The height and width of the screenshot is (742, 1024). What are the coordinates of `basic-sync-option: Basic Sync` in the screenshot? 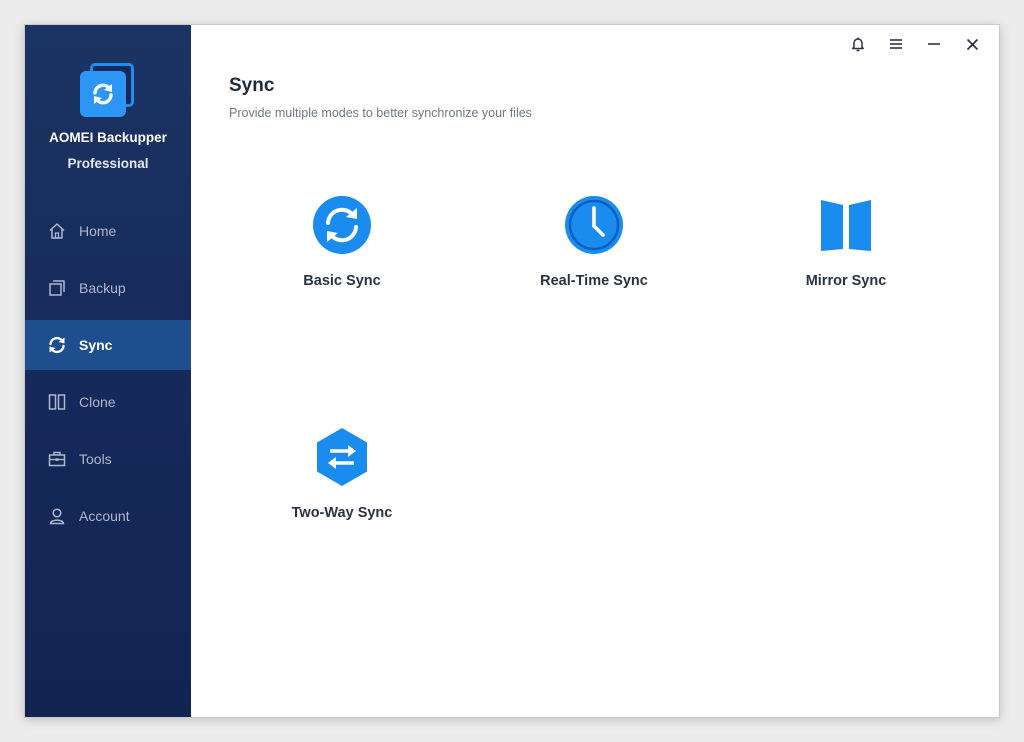 It's located at (342, 242).